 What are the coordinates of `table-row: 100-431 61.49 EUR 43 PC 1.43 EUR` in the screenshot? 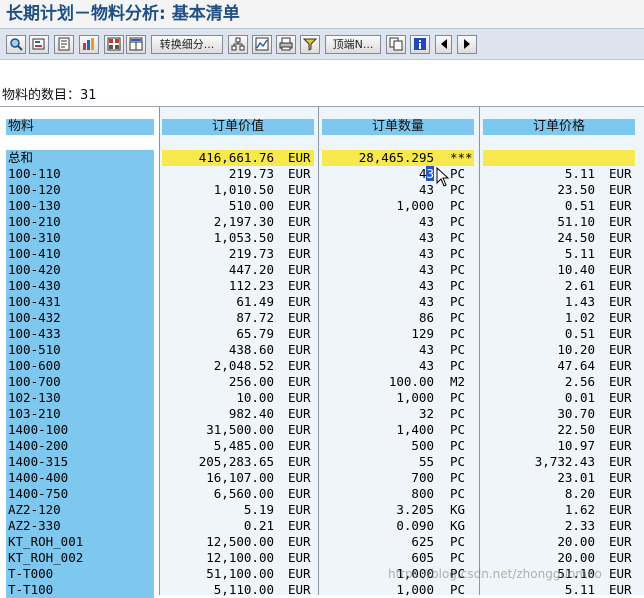 It's located at (322, 302).